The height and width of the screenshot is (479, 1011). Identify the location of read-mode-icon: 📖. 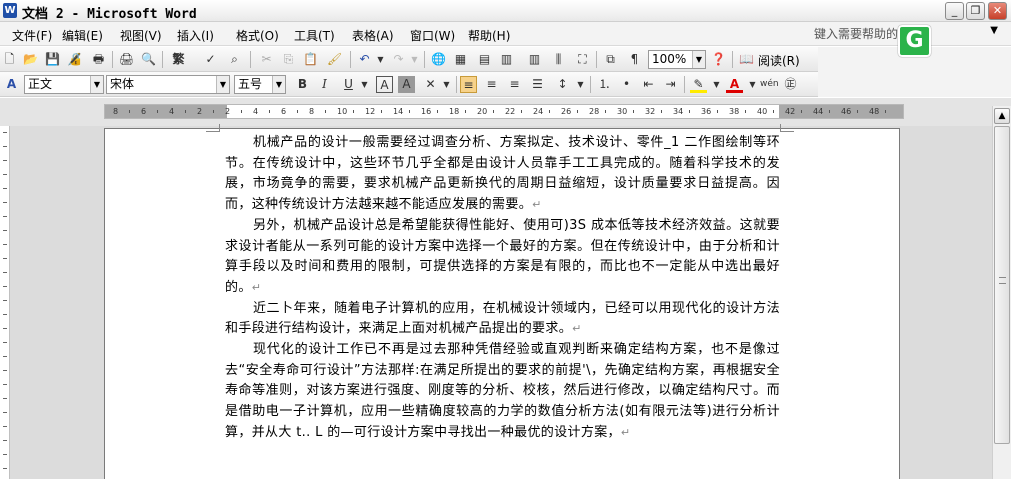
(746, 59).